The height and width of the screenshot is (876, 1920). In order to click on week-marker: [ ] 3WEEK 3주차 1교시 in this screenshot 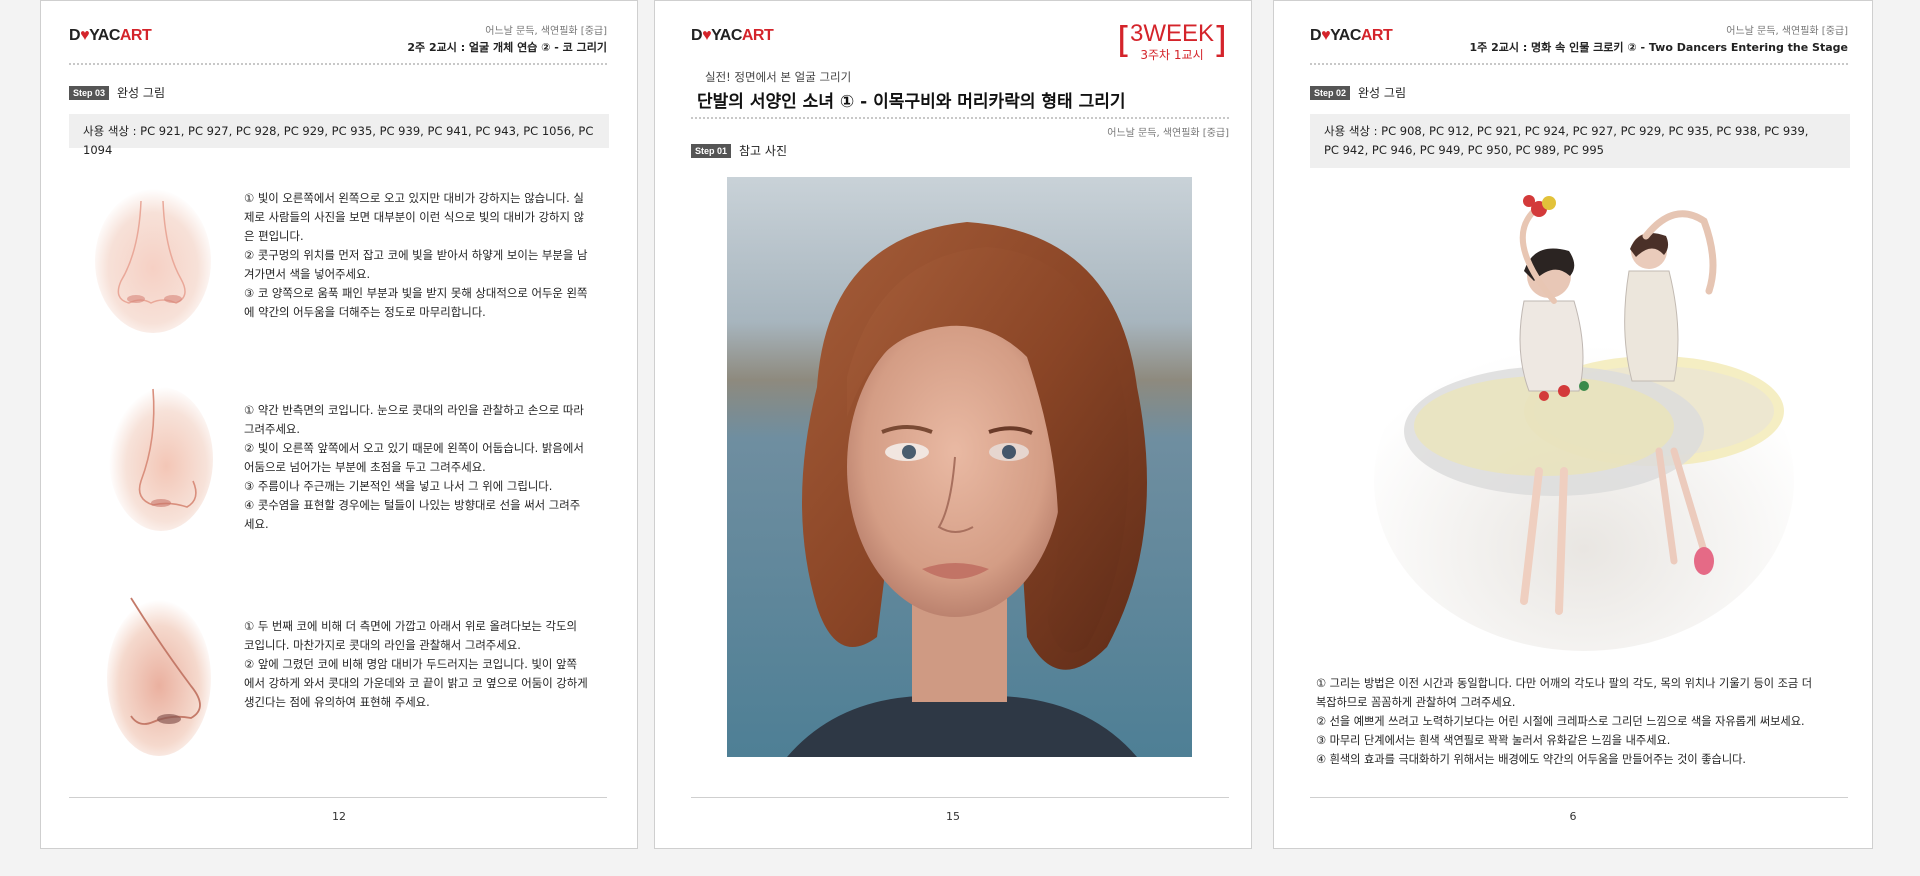, I will do `click(1172, 41)`.